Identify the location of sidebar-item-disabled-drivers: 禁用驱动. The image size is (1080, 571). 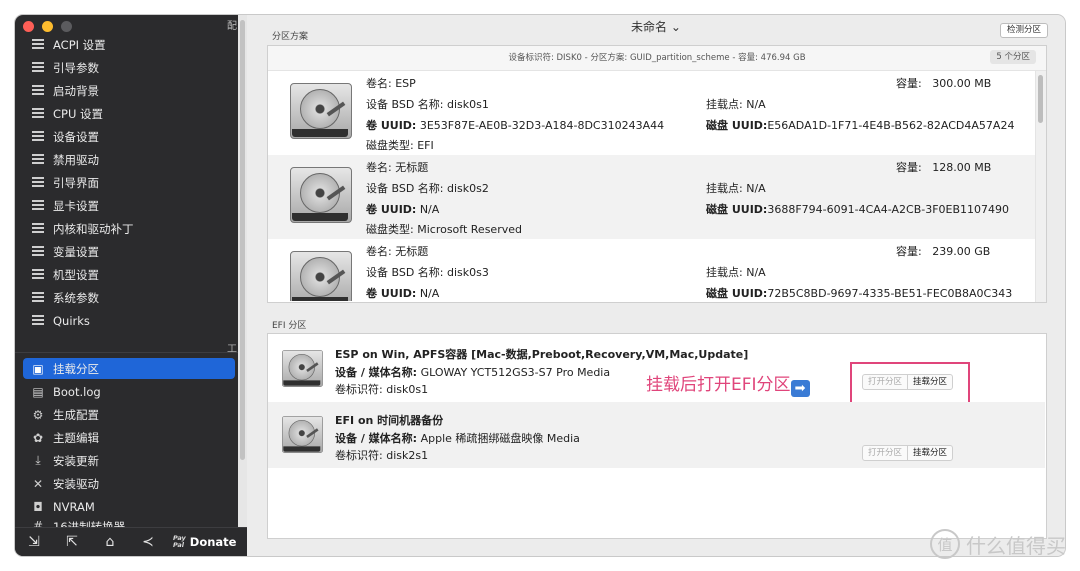
(129, 159).